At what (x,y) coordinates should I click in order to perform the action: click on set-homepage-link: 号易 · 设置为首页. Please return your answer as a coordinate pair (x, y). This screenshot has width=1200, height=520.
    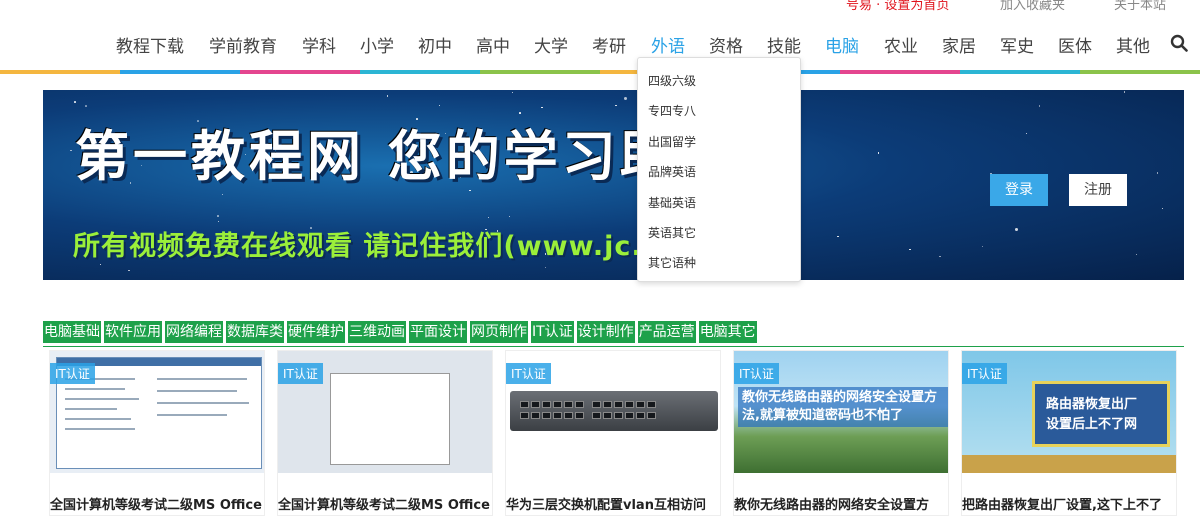
    Looking at the image, I should click on (897, 6).